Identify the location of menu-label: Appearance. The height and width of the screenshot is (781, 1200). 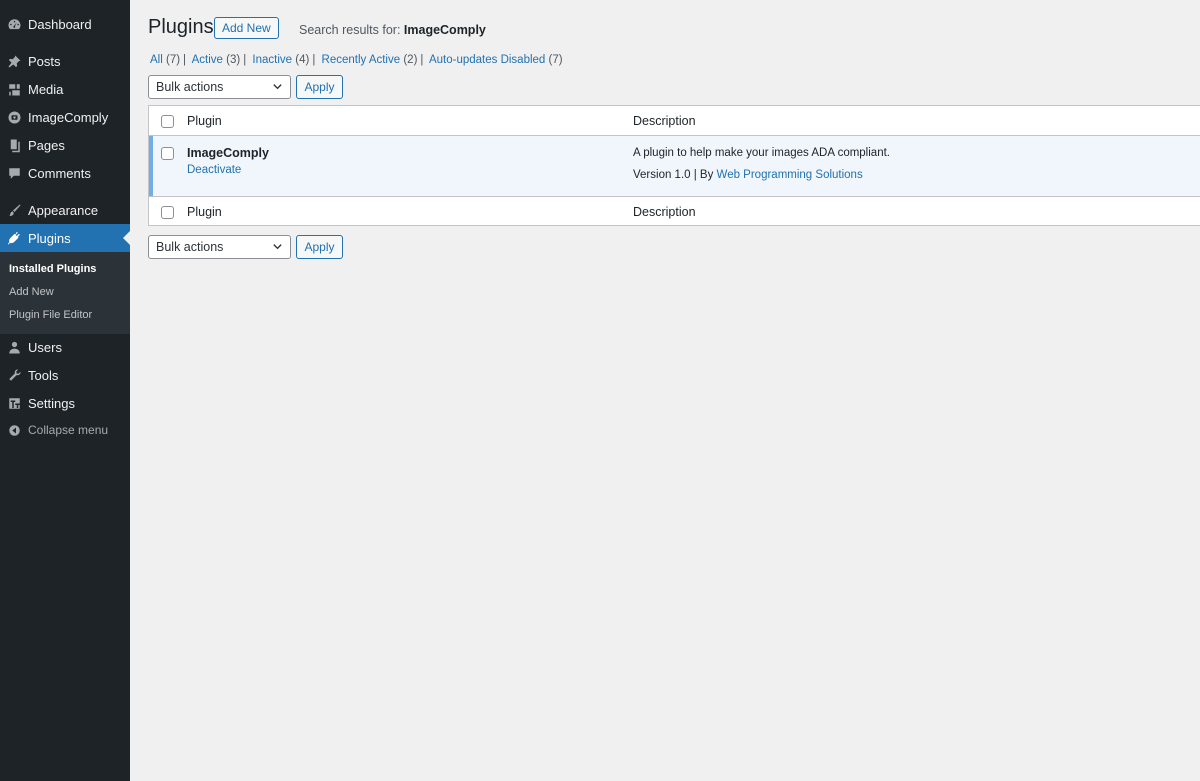
(63, 210).